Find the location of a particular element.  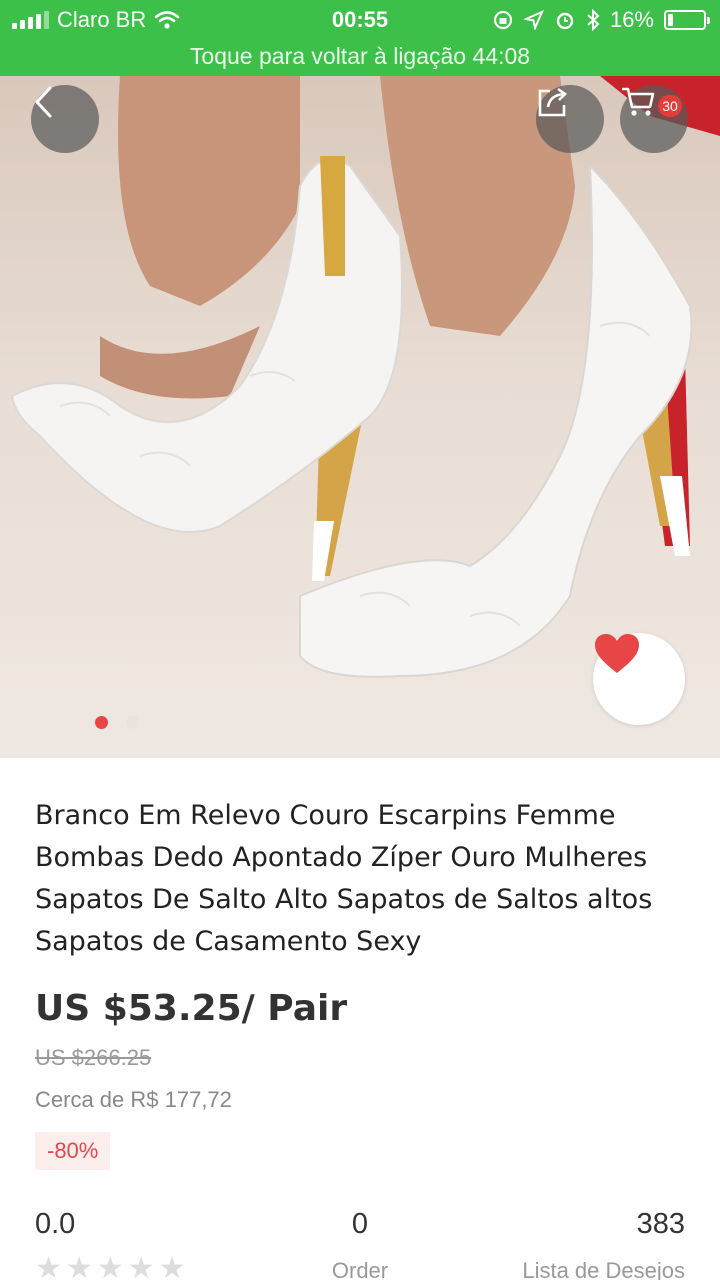

share-icon is located at coordinates (553, 102).